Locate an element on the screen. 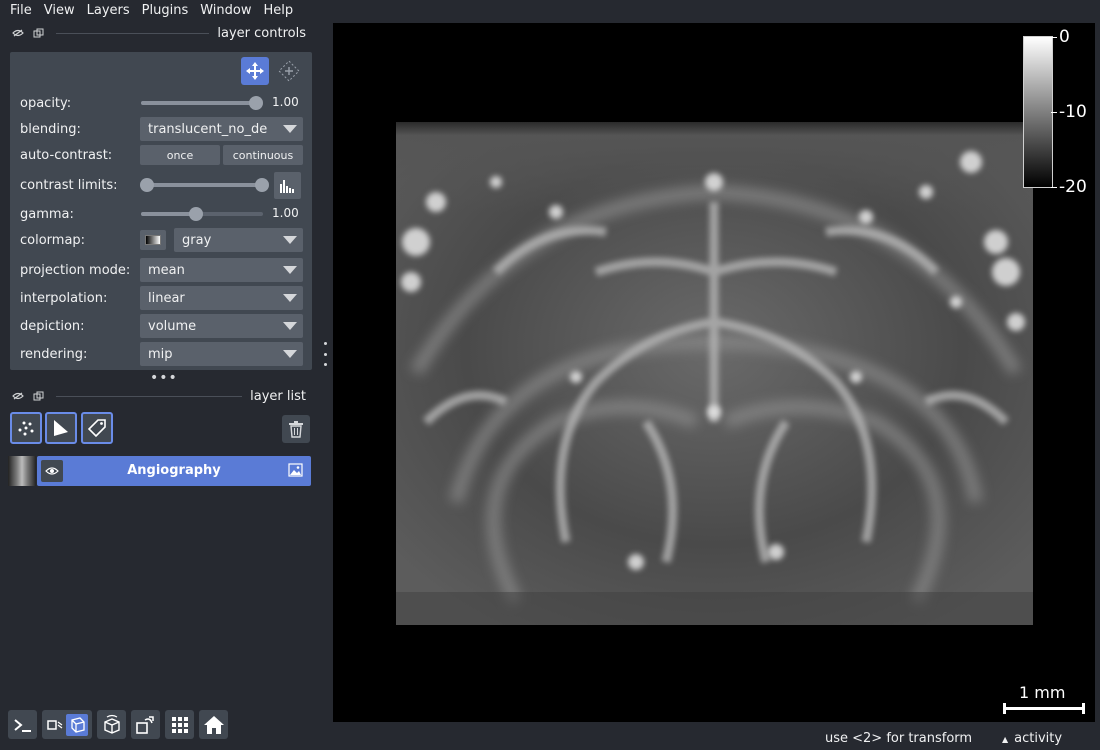  status-bar: use <2> for transform ▲ activity is located at coordinates (550, 740).